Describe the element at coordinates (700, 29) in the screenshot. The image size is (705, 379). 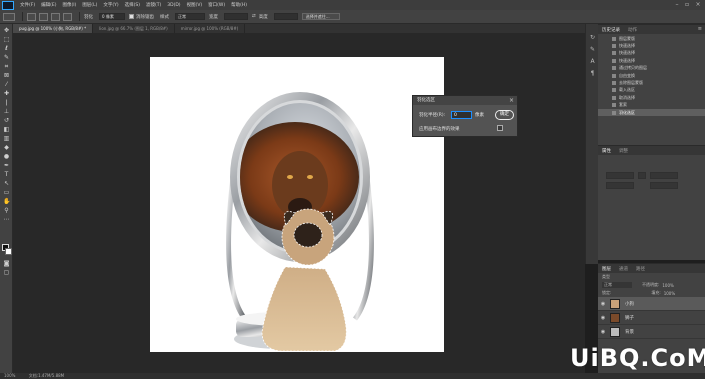
I see `panel-menu-icon: ≡` at that location.